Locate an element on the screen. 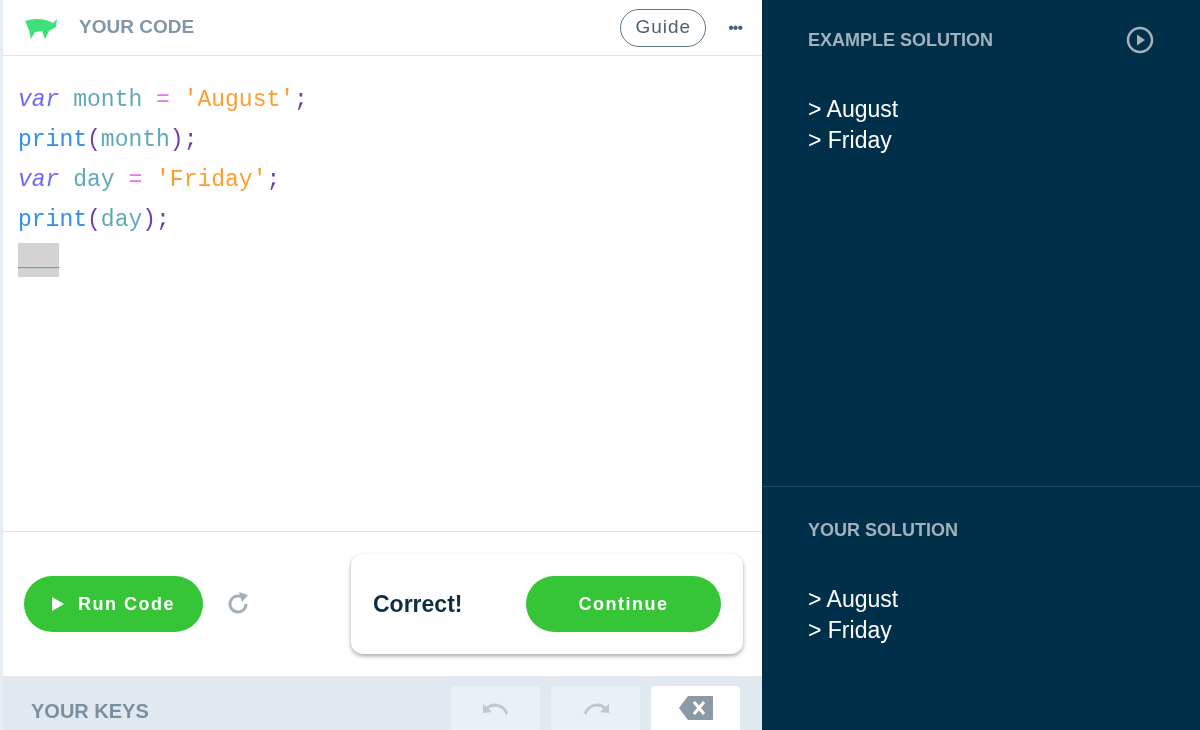  backspace-key is located at coordinates (695, 708).